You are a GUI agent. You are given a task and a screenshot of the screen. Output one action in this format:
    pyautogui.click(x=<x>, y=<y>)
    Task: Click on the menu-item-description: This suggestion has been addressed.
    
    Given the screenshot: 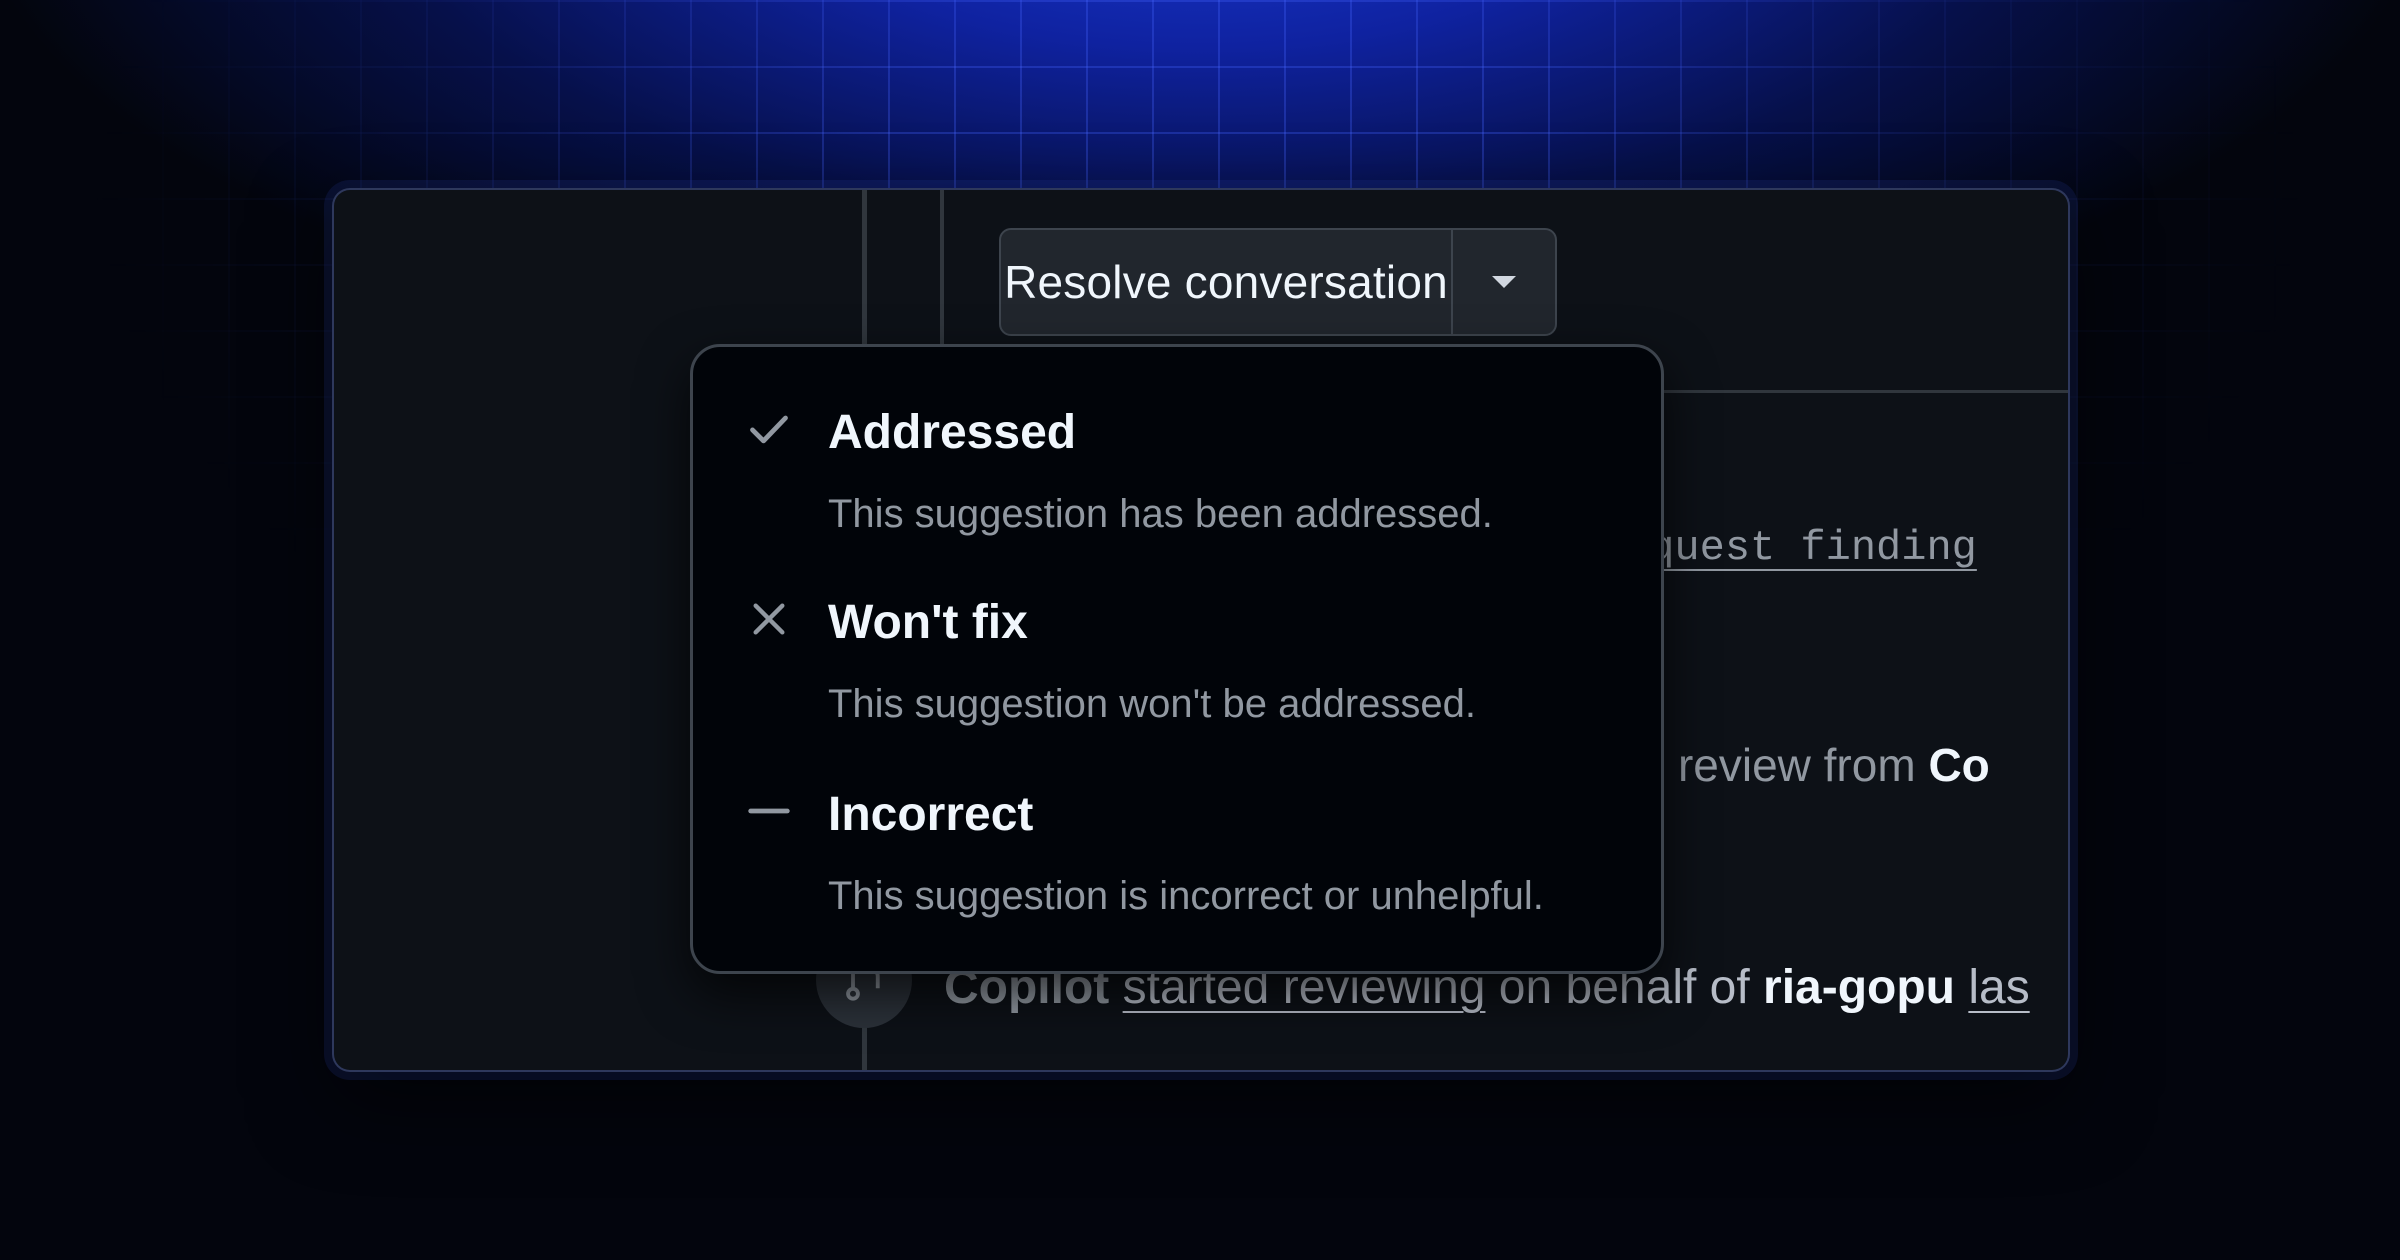 What is the action you would take?
    pyautogui.click(x=1160, y=514)
    